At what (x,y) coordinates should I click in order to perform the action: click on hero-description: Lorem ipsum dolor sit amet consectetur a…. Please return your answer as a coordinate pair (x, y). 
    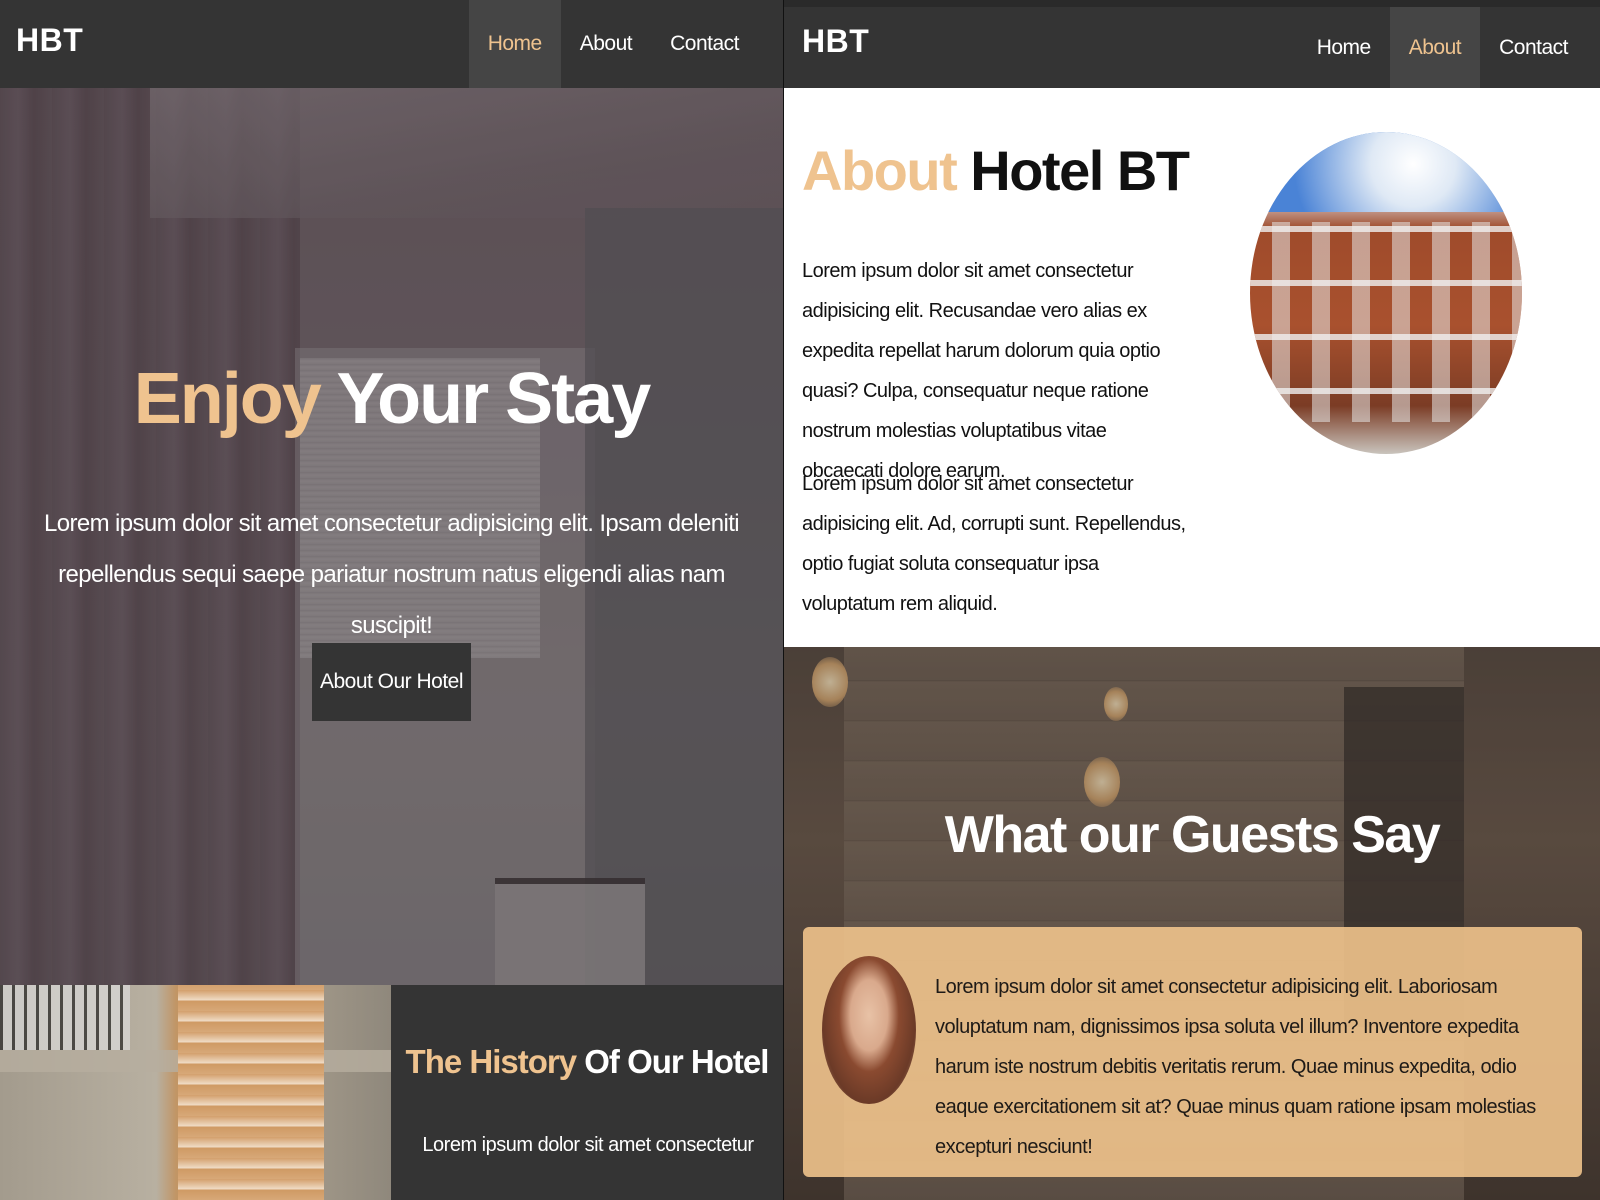
    Looking at the image, I should click on (391, 574).